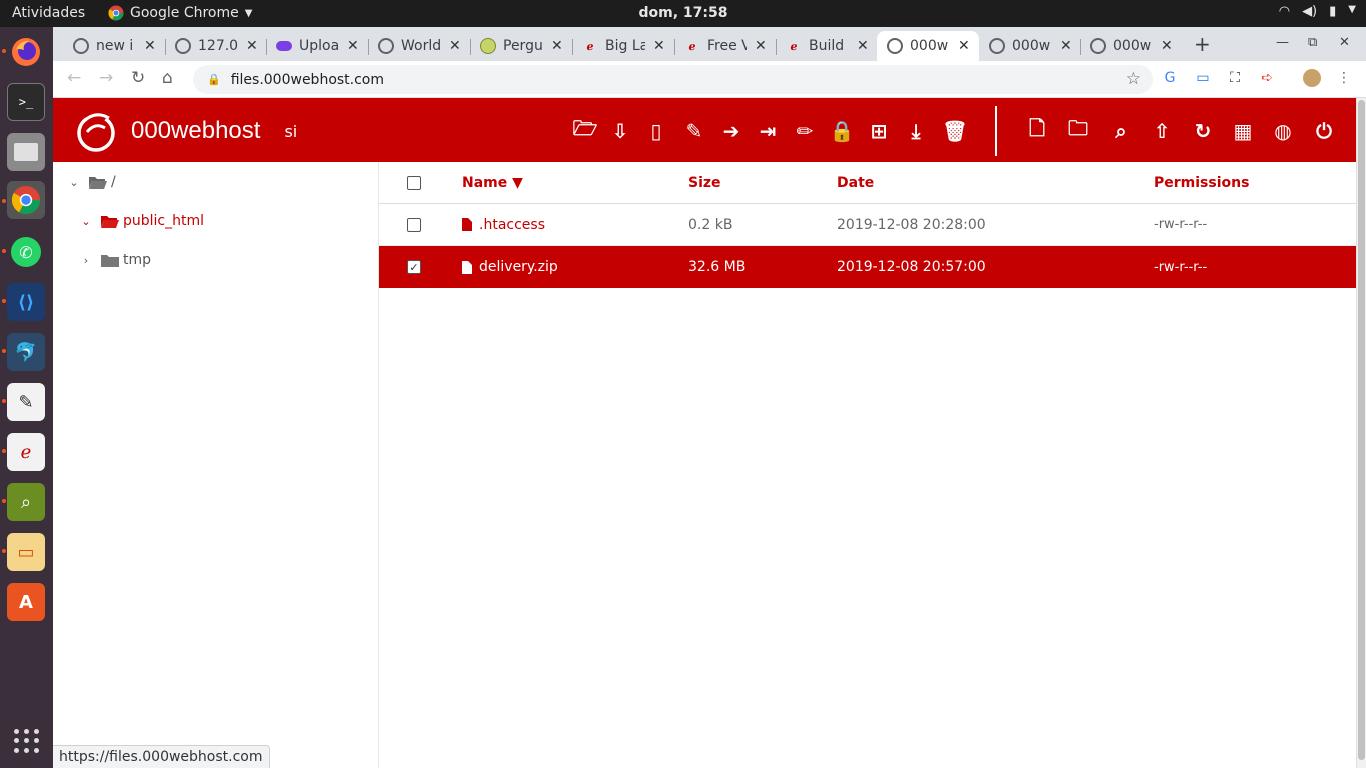 The height and width of the screenshot is (768, 1366). What do you see at coordinates (1235, 78) in the screenshot?
I see `screenshot-icon: ⛶` at bounding box center [1235, 78].